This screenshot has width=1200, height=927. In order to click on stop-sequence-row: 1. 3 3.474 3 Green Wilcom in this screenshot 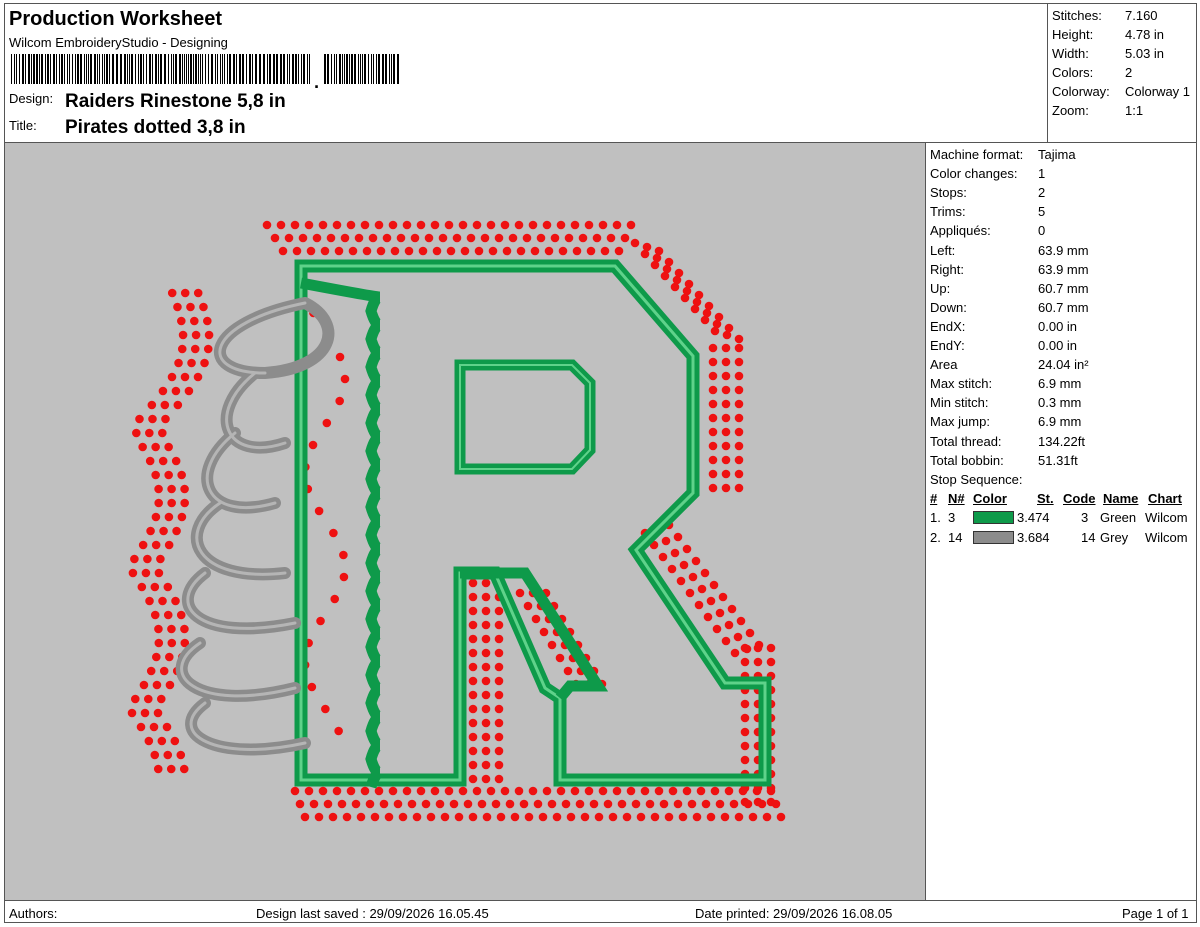, I will do `click(1061, 519)`.